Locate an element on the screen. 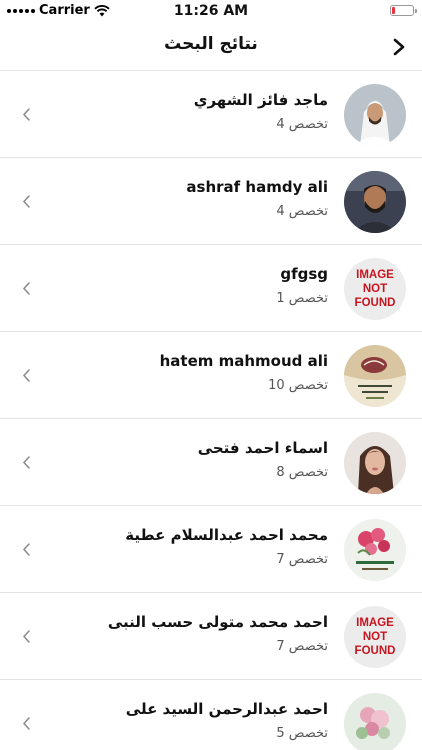  man-beard-photo is located at coordinates (375, 202).